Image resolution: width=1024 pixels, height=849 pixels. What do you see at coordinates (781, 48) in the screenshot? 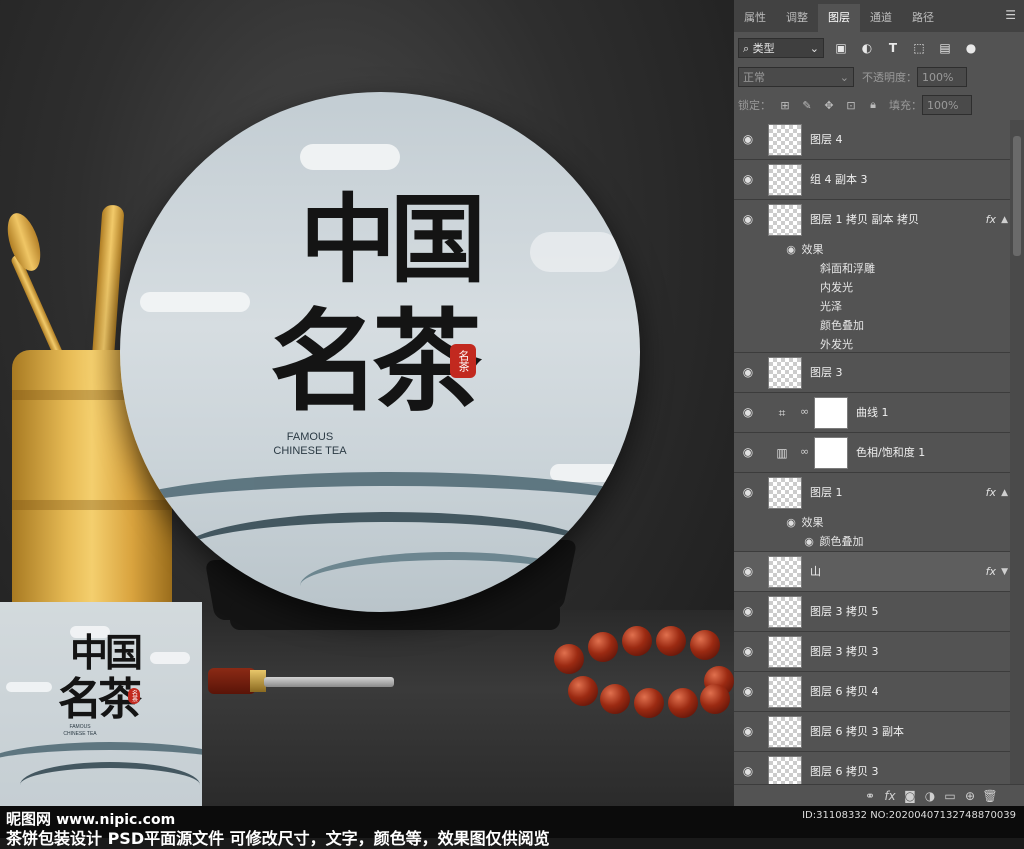
I see `filter-kind-select: ⌕ 类型 ⌄` at bounding box center [781, 48].